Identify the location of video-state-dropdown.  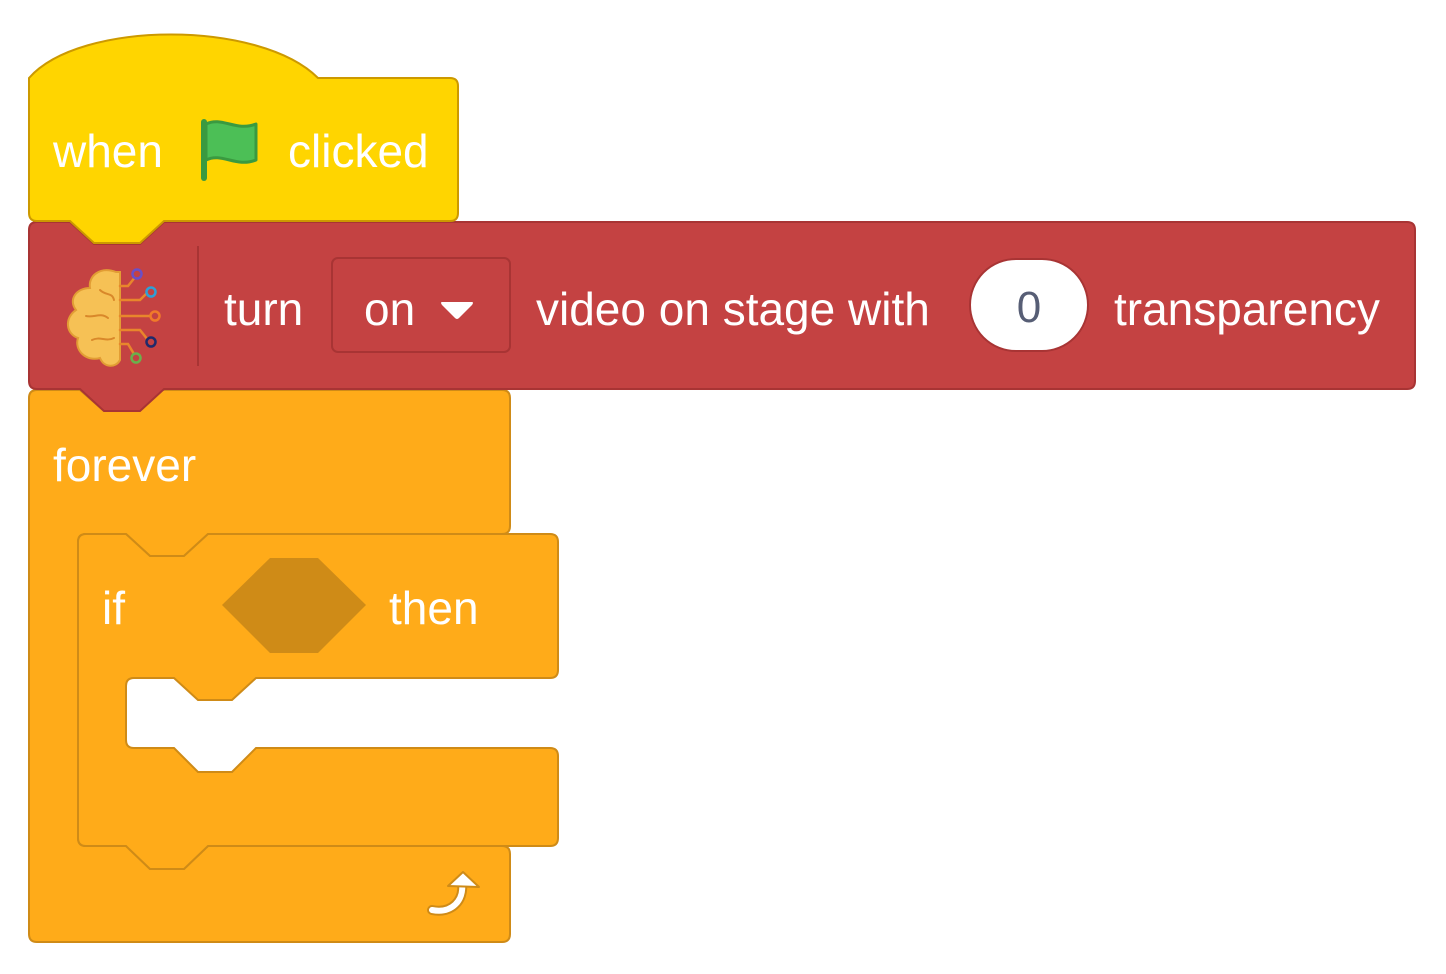
(421, 305).